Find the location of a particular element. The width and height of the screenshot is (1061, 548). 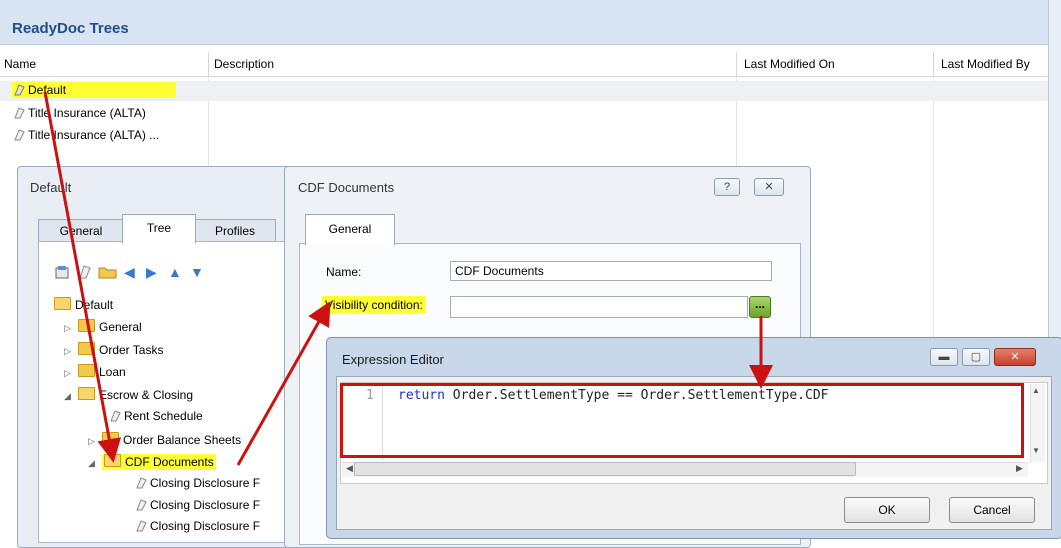

tab-tree: Tree is located at coordinates (159, 229).